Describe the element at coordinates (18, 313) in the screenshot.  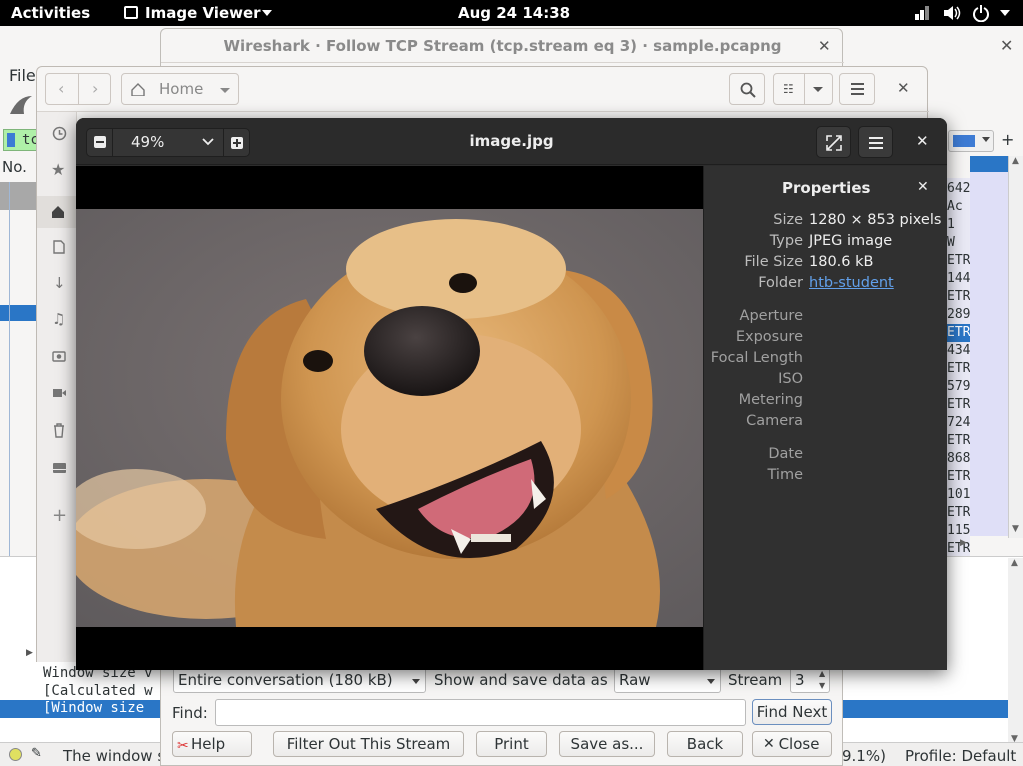
I see `packet-row-selected` at that location.